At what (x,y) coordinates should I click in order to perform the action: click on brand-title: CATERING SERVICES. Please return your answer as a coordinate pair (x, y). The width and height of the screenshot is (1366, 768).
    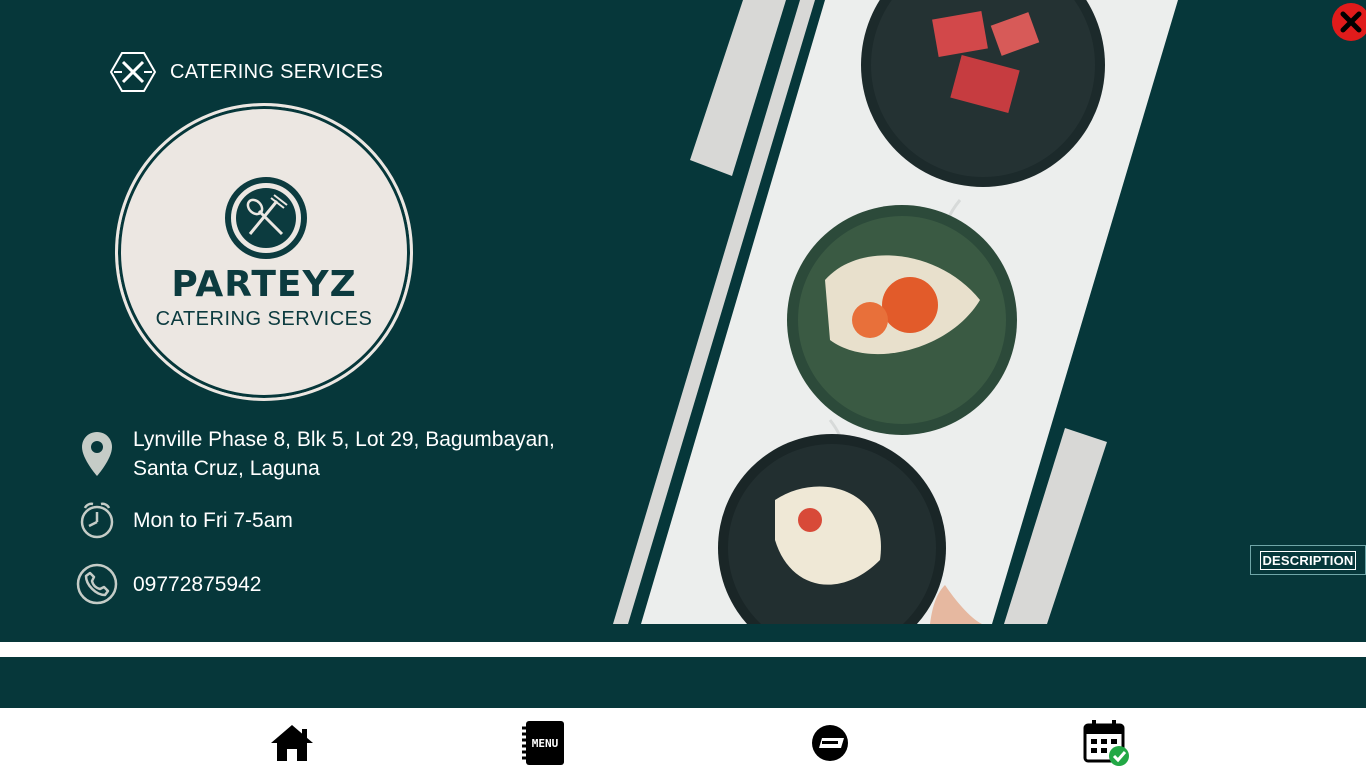
    Looking at the image, I should click on (277, 71).